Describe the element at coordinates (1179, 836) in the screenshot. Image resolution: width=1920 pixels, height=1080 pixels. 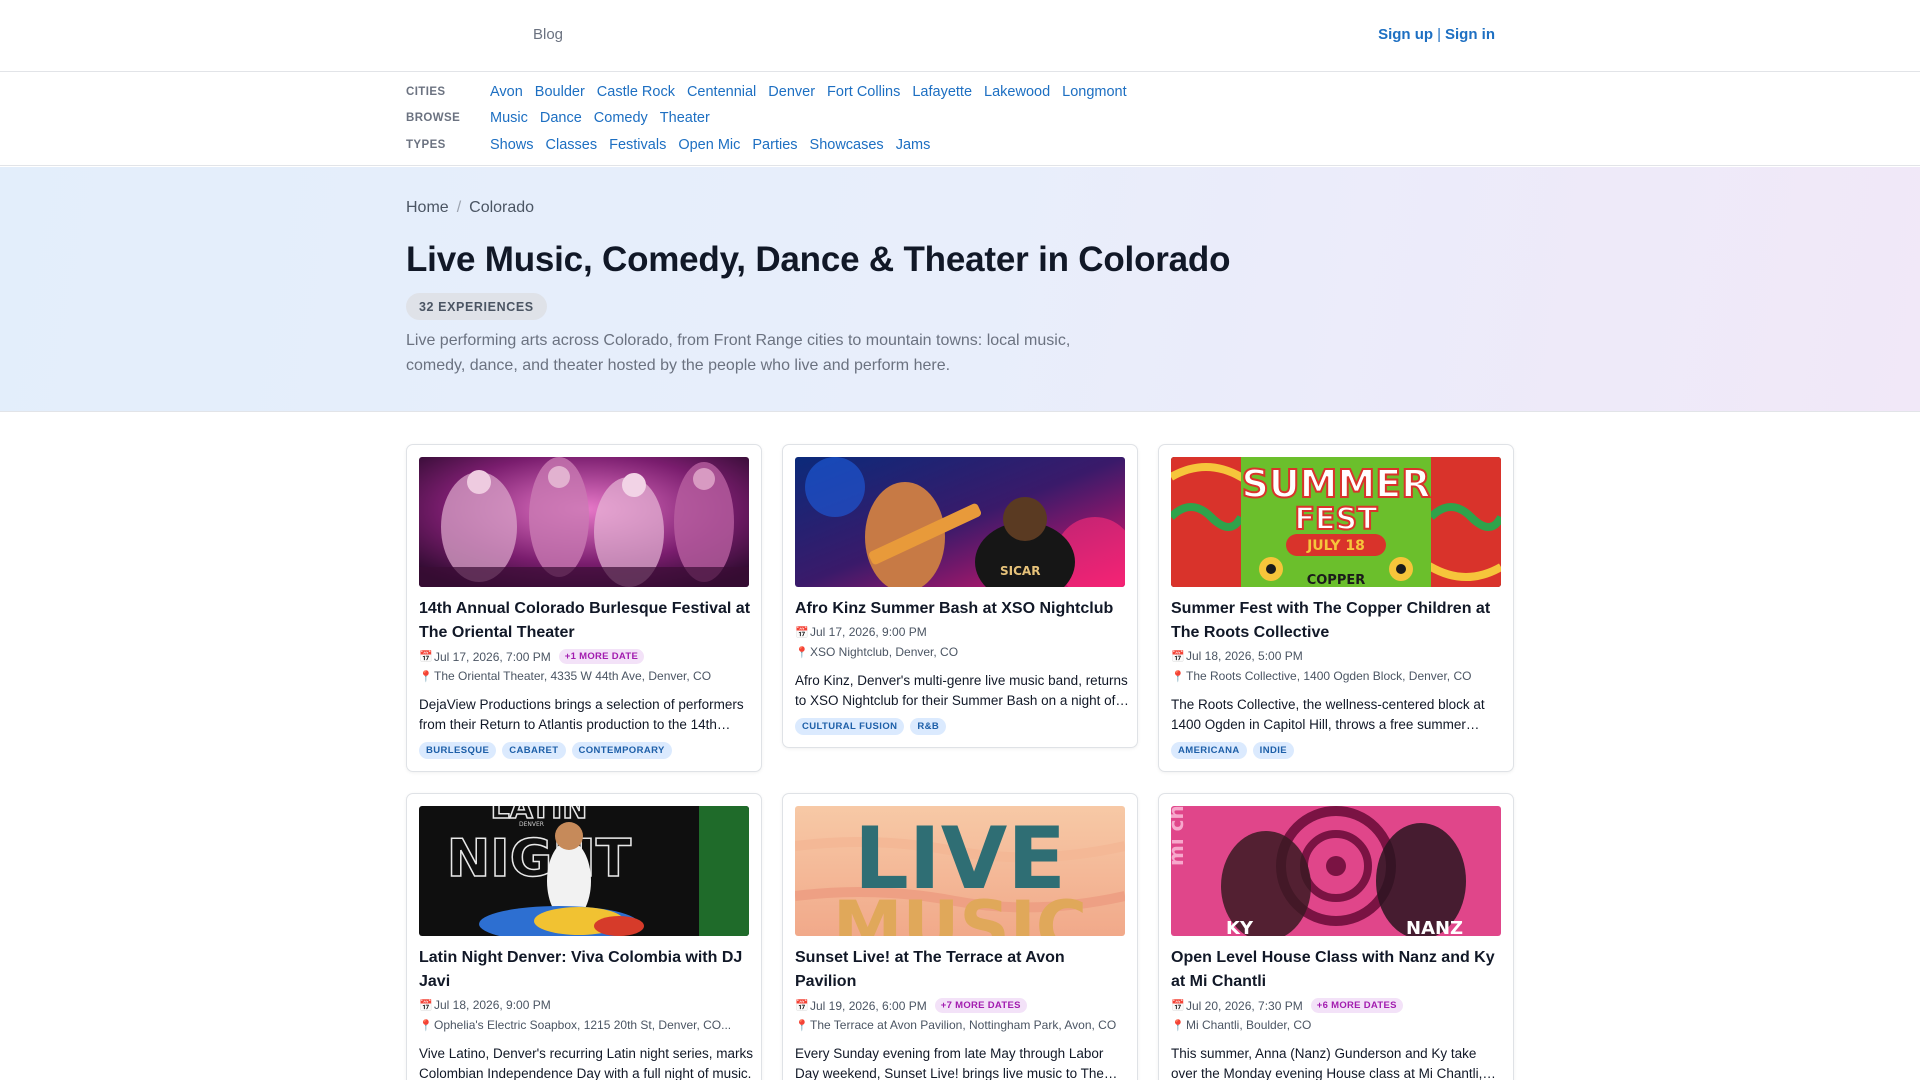
I see `poster-side-text: mi chan` at that location.